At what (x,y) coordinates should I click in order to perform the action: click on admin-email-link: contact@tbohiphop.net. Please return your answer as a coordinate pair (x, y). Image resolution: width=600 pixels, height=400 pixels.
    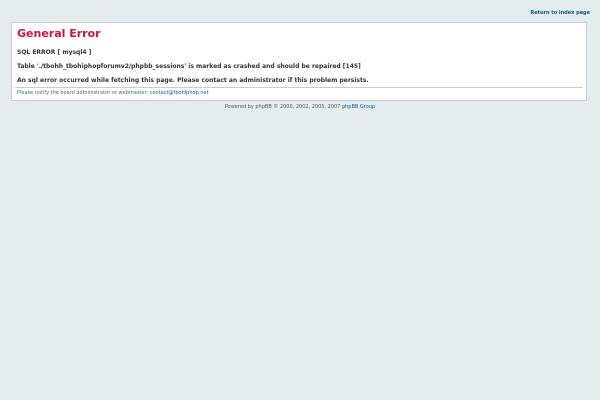
    Looking at the image, I should click on (179, 93).